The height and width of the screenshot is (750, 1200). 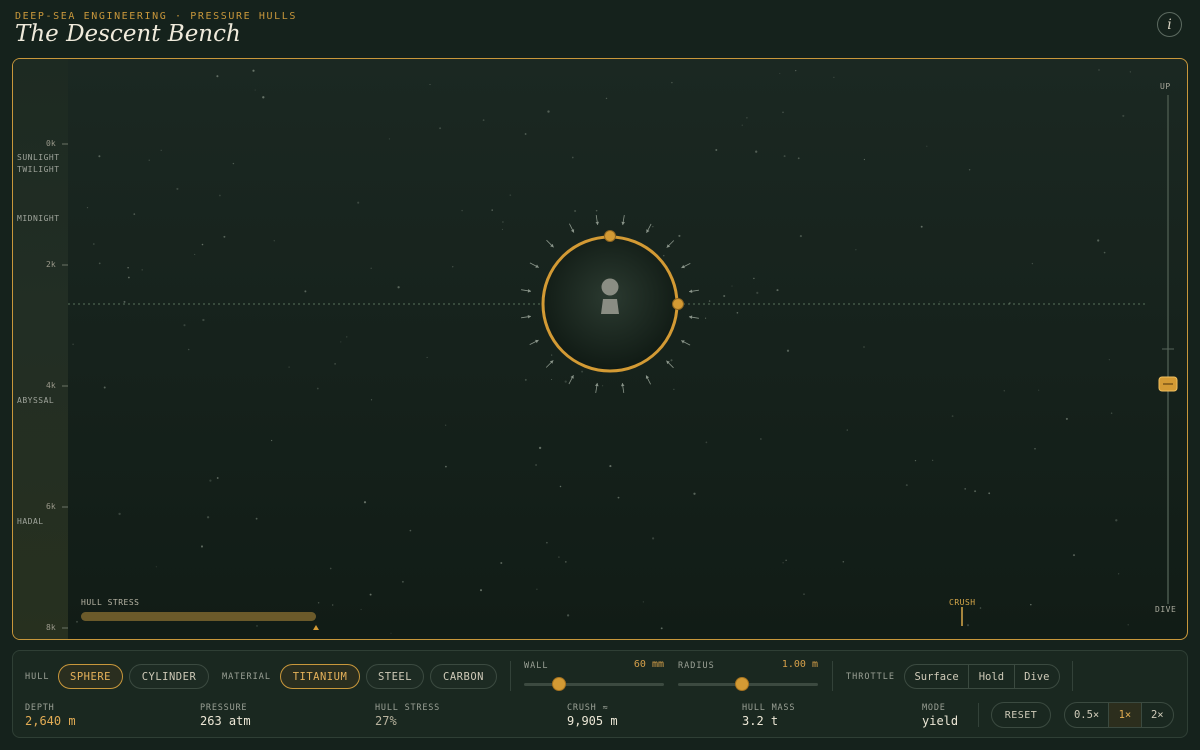 What do you see at coordinates (65, 386) in the screenshot?
I see `gauge-tick-marks` at bounding box center [65, 386].